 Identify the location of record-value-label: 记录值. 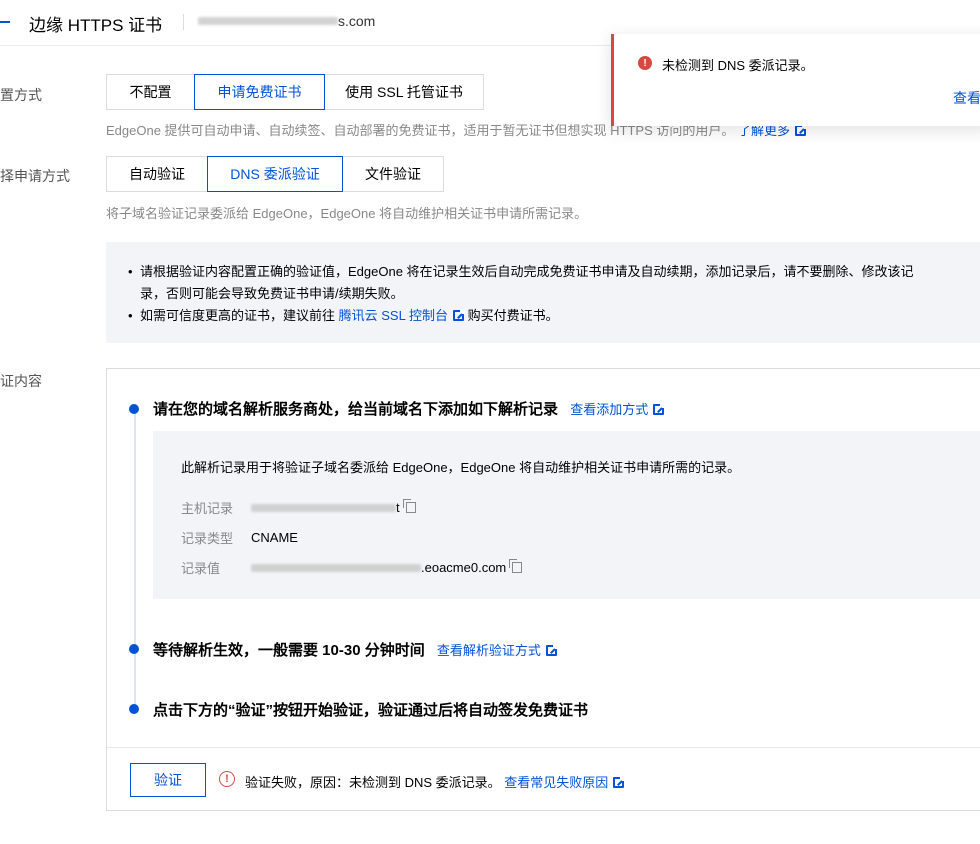
(201, 568).